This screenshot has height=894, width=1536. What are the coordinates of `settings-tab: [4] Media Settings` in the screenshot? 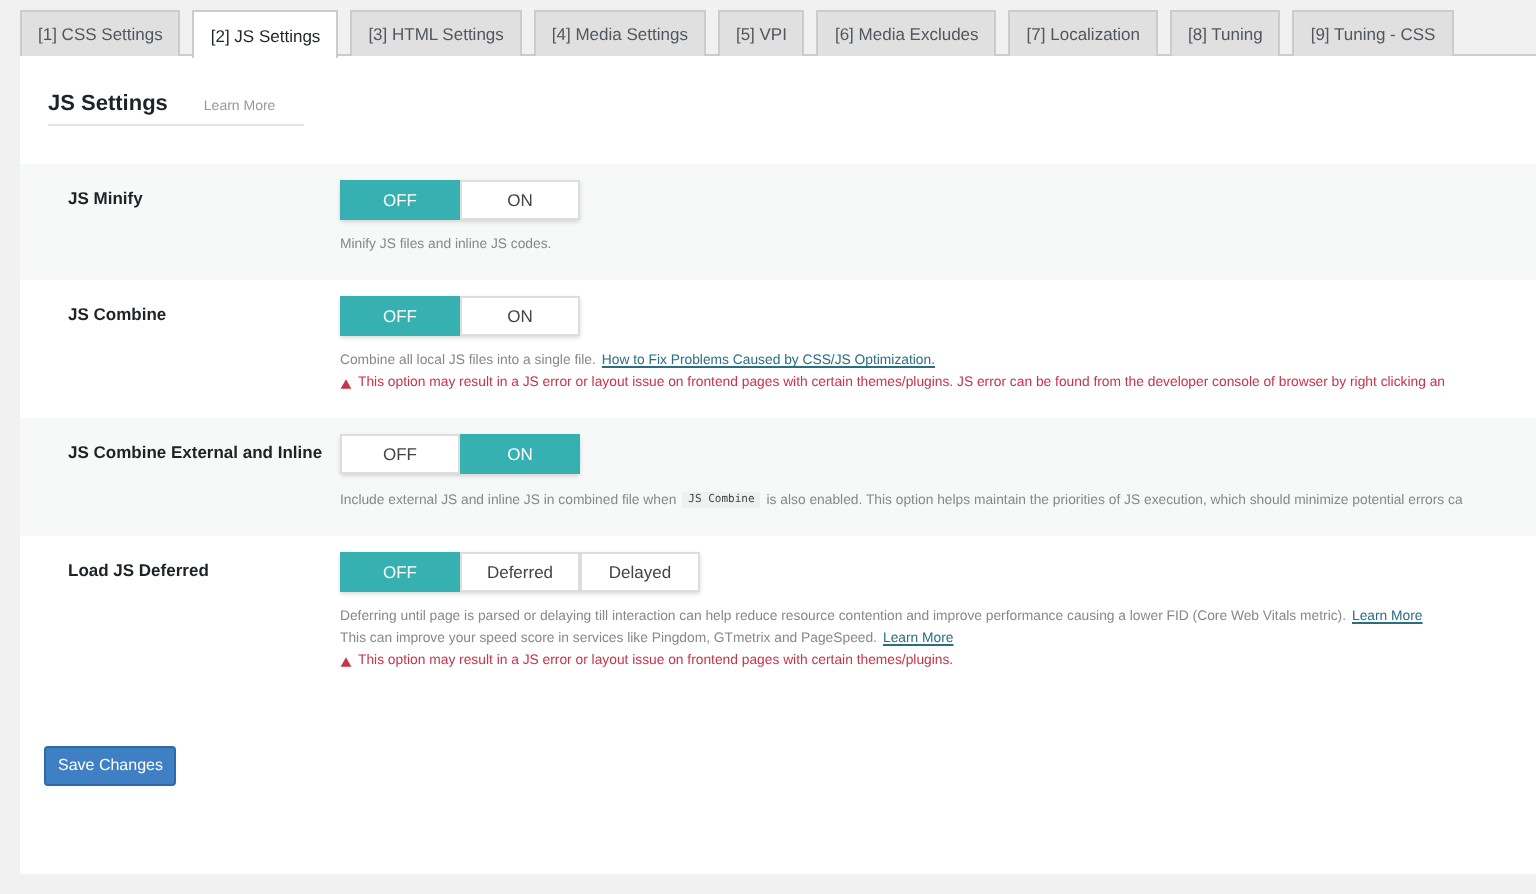 It's located at (619, 33).